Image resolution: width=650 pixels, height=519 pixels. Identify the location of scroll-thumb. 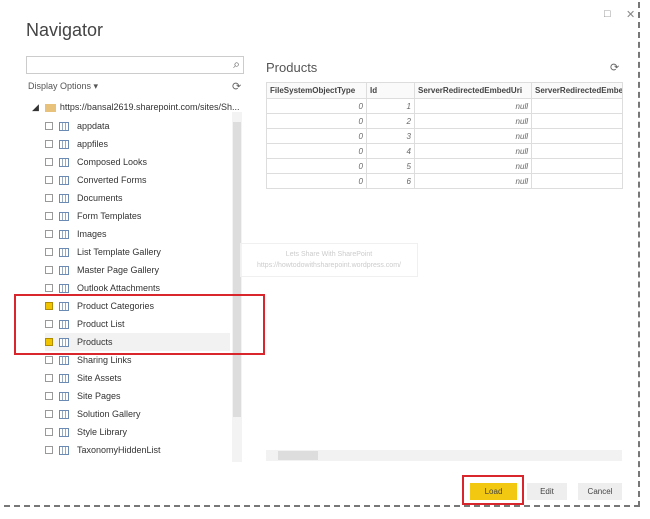
(298, 455).